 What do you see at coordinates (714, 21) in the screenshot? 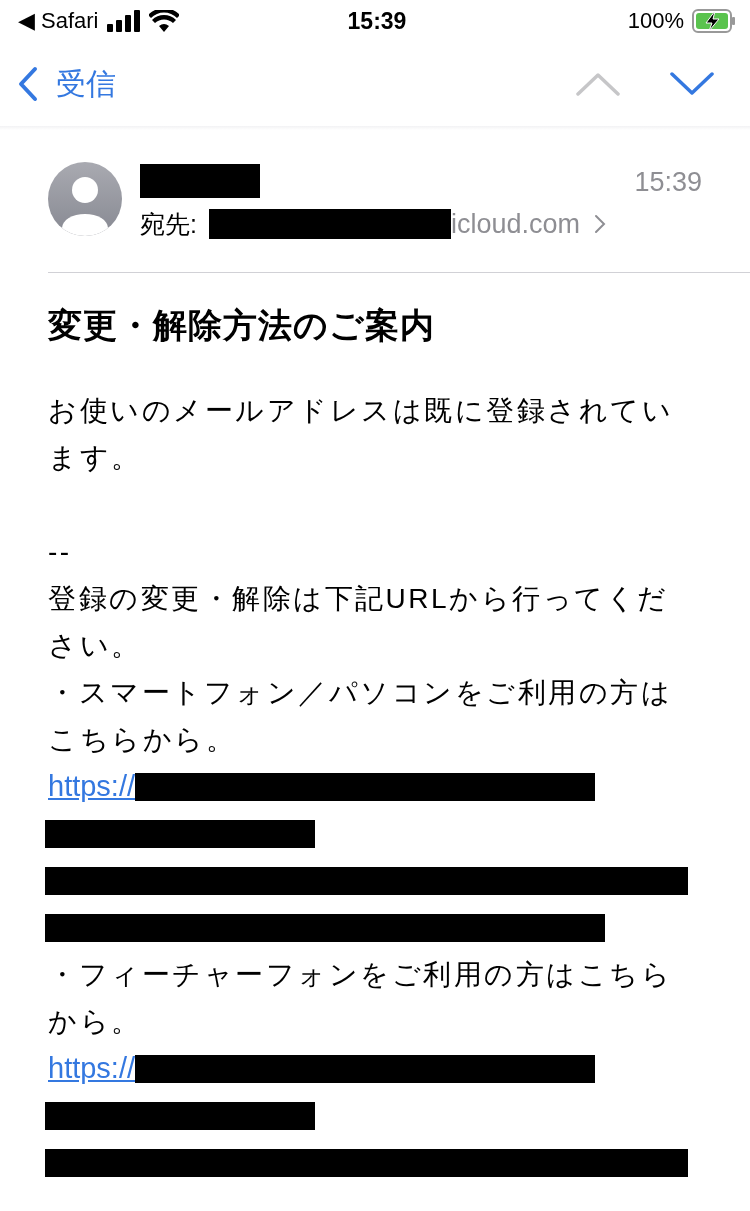
I see `battery-charging-icon` at bounding box center [714, 21].